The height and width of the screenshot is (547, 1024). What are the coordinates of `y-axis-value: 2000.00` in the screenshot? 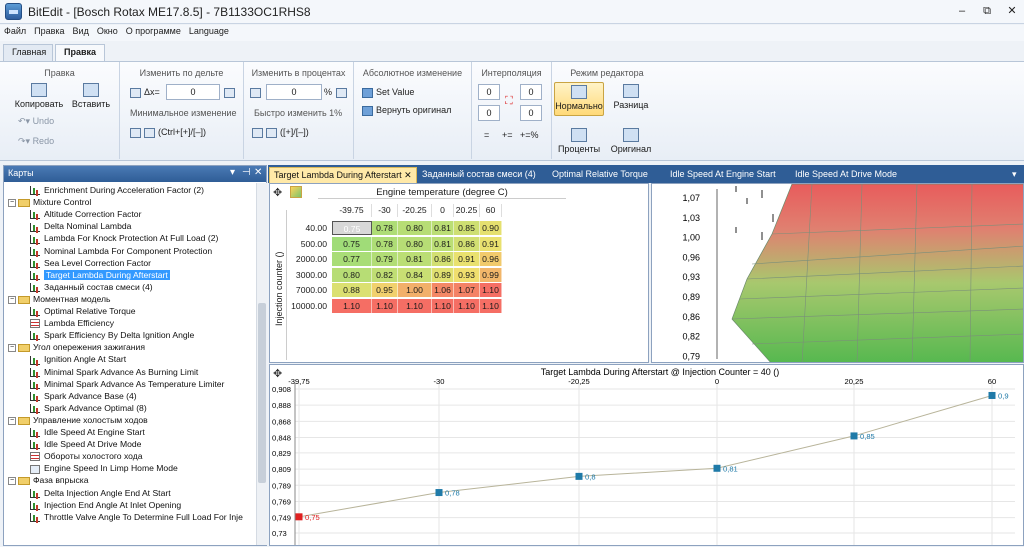 It's located at (307, 259).